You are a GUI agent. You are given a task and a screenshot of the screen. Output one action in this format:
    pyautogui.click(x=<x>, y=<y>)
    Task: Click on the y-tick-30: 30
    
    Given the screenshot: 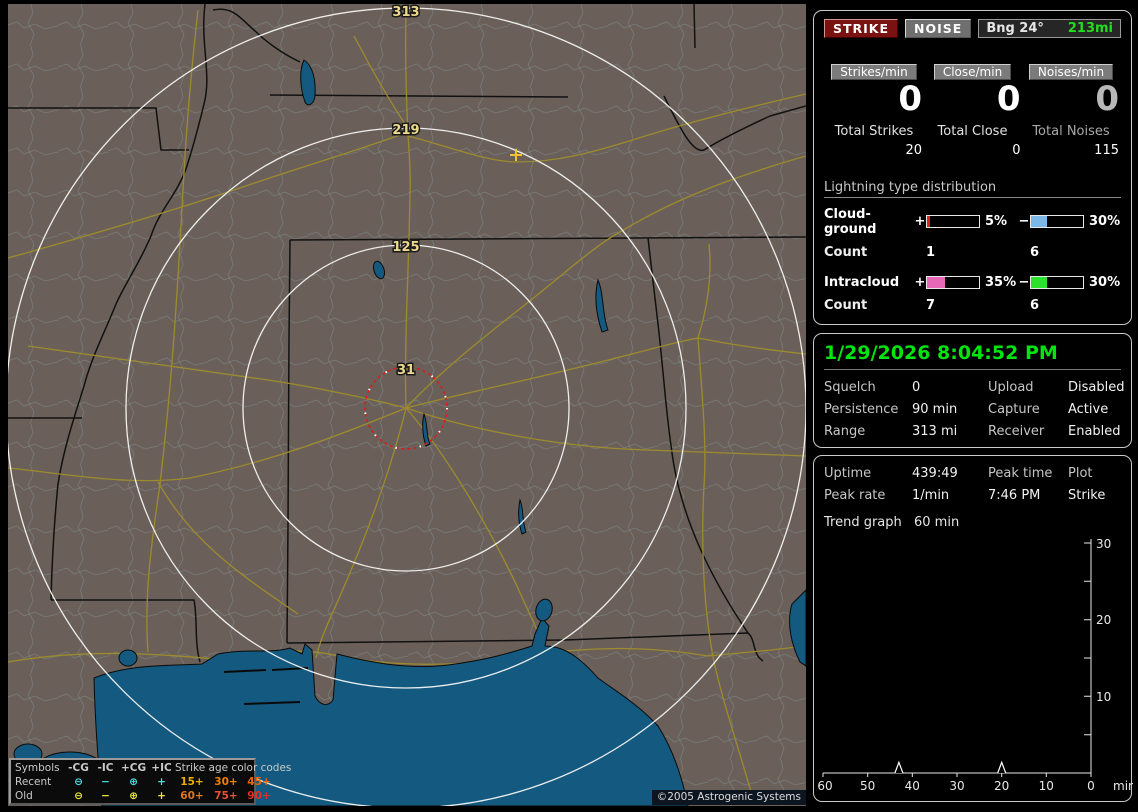 What is the action you would take?
    pyautogui.click(x=1103, y=544)
    